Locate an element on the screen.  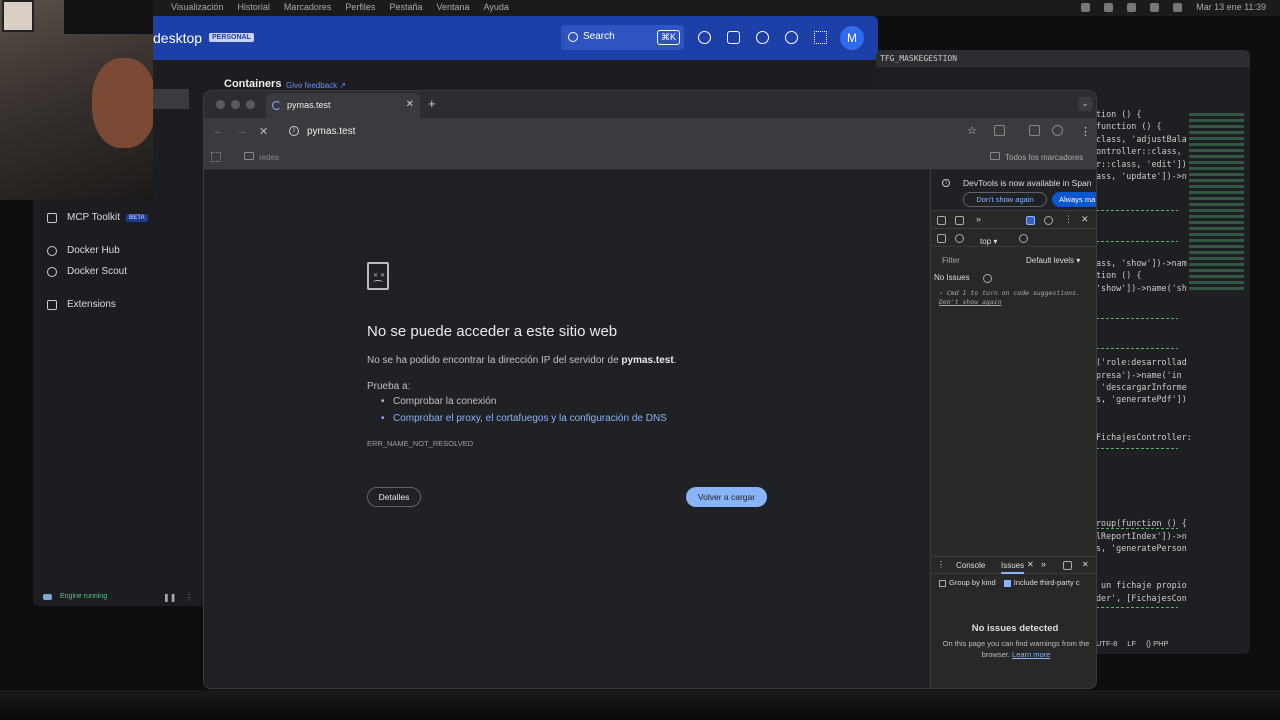
menu-perfiles: Perfiles is located at coordinates (360, 7).